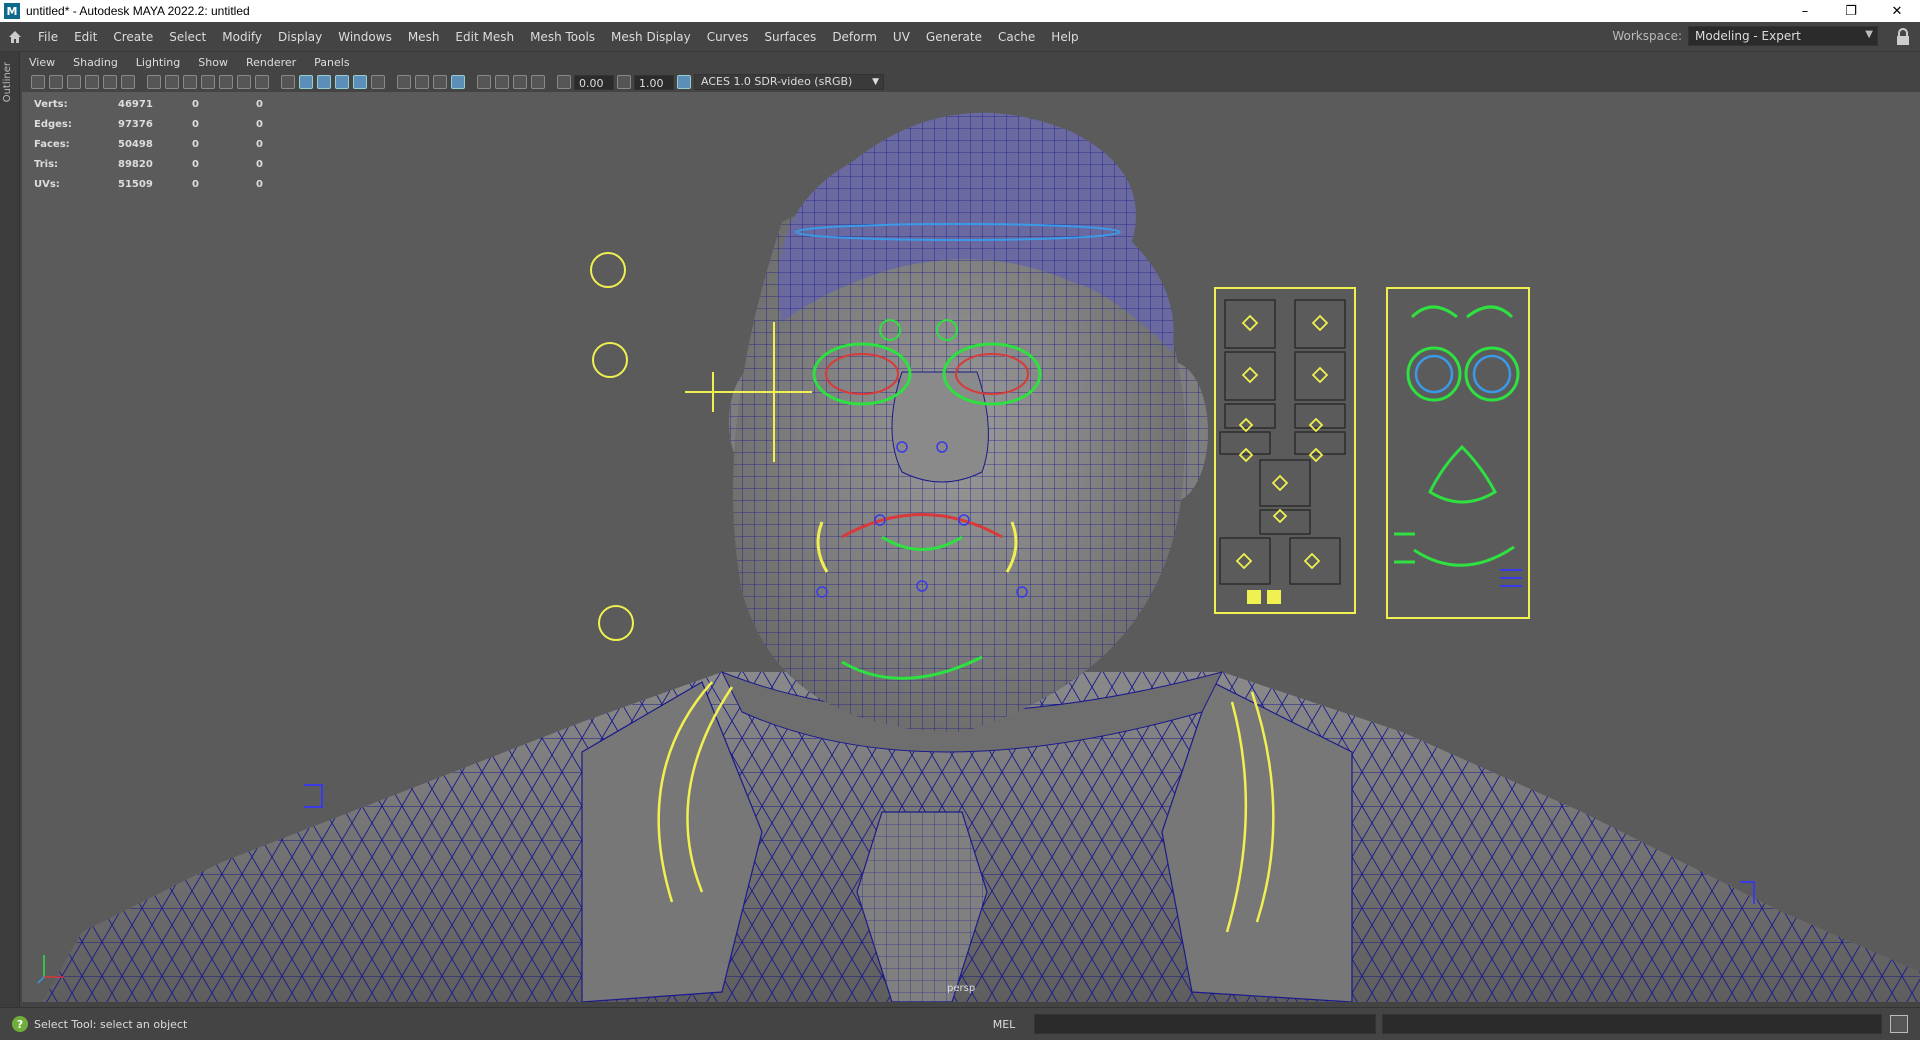 The image size is (1920, 1040). What do you see at coordinates (92, 82) in the screenshot?
I see `image-plane-icon` at bounding box center [92, 82].